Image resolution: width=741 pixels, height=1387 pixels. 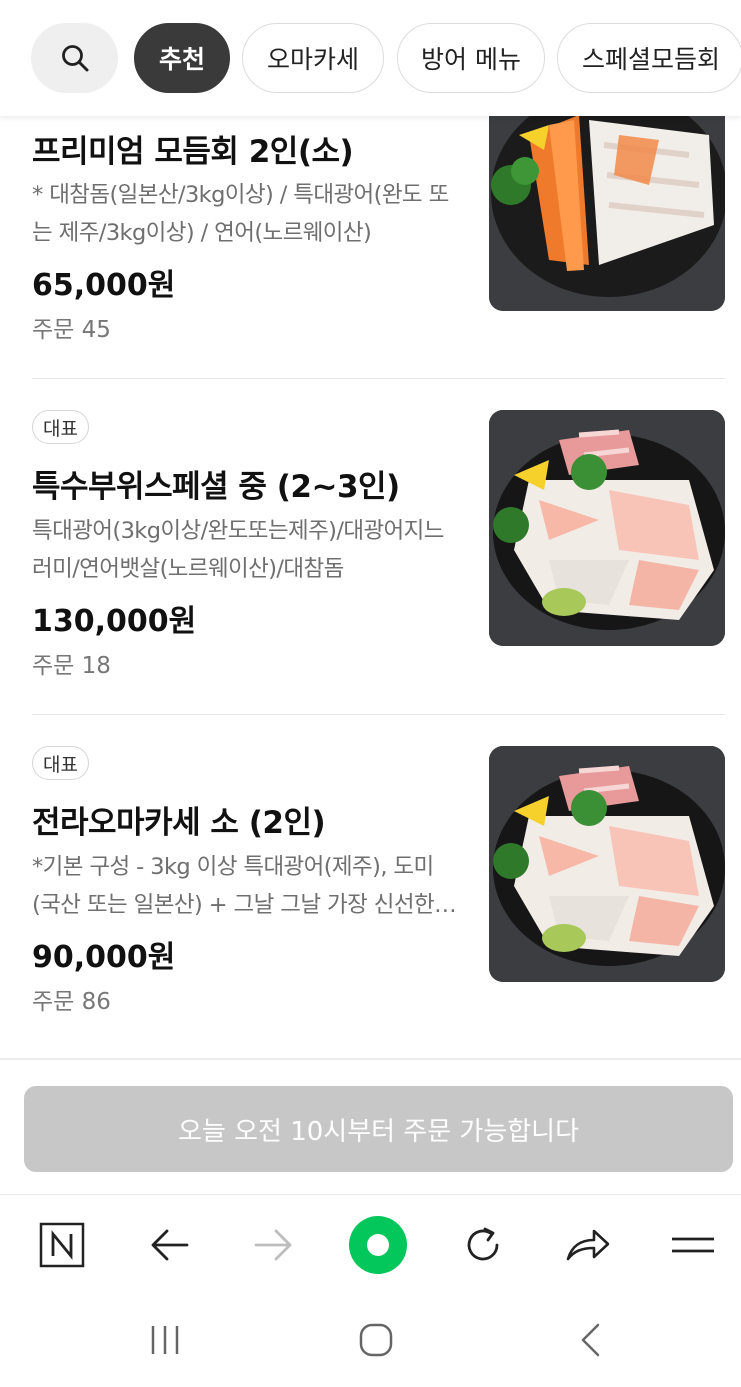 I want to click on share-icon, so click(x=588, y=1245).